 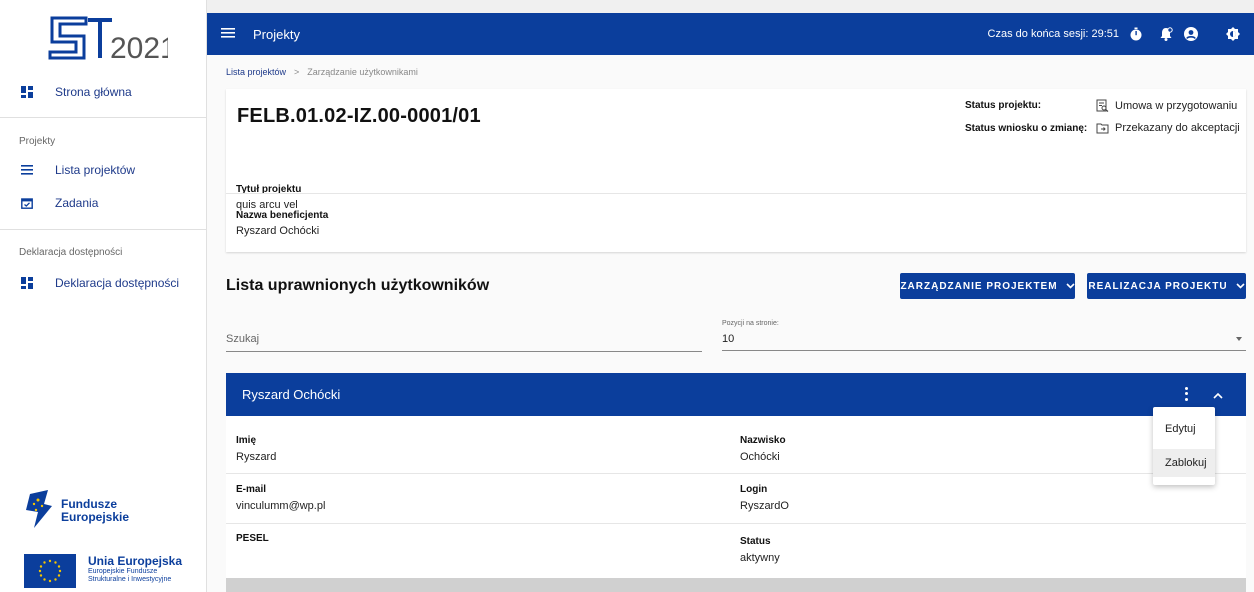 What do you see at coordinates (736, 585) in the screenshot?
I see `horizontal-scrollbar` at bounding box center [736, 585].